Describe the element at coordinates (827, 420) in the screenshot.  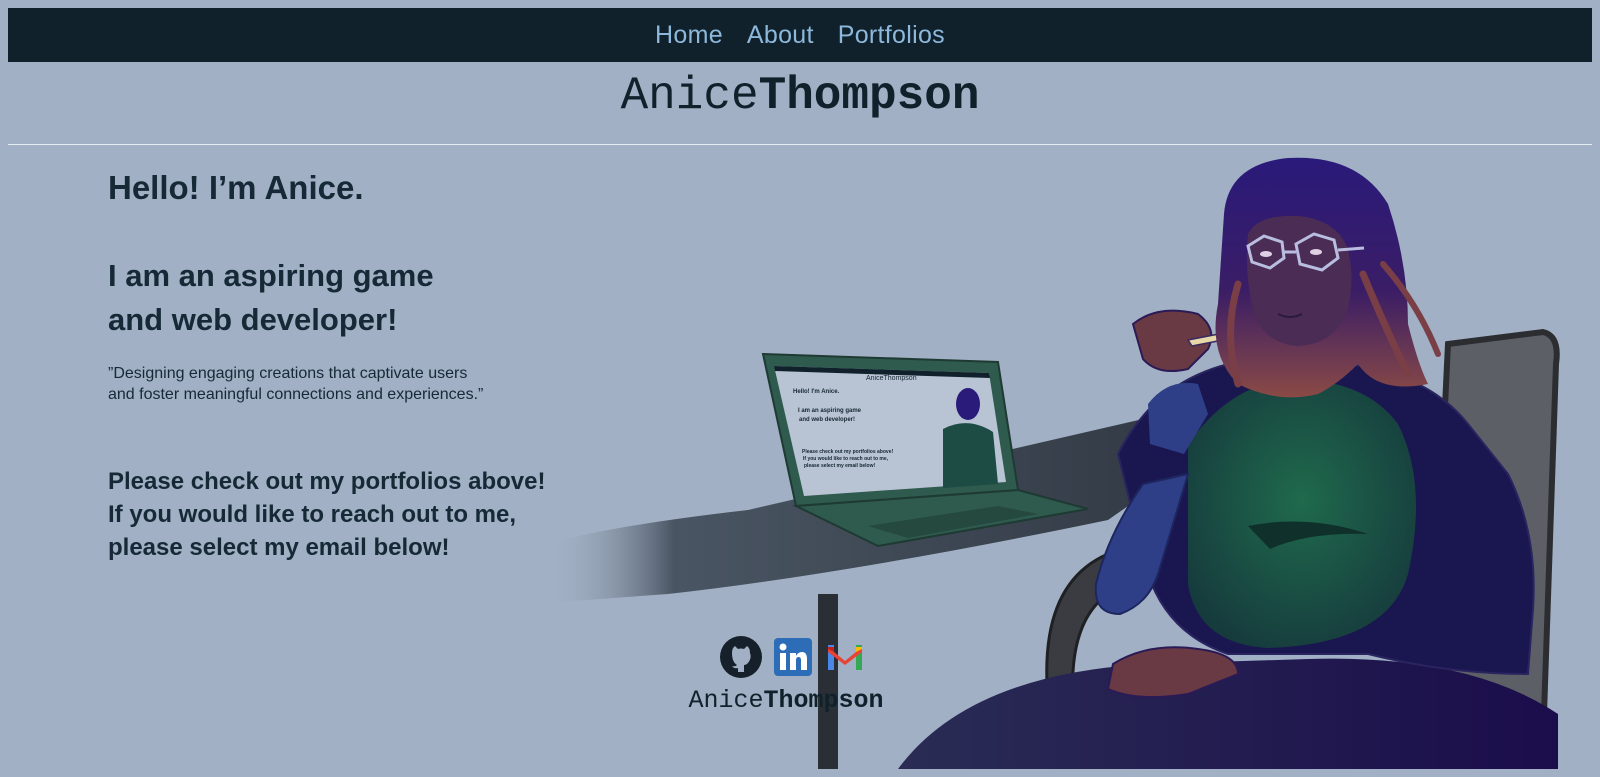
I see `svg-text: and web developer!` at that location.